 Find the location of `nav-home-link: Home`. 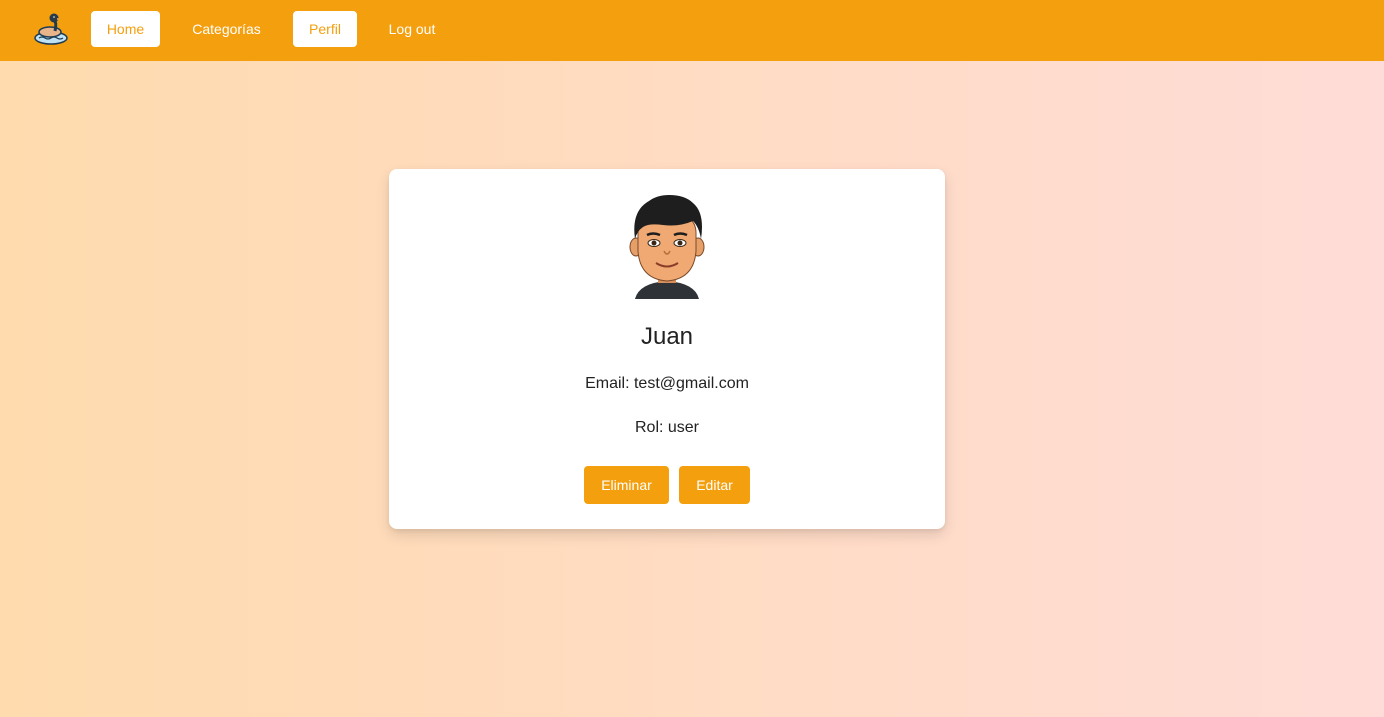

nav-home-link: Home is located at coordinates (125, 29).